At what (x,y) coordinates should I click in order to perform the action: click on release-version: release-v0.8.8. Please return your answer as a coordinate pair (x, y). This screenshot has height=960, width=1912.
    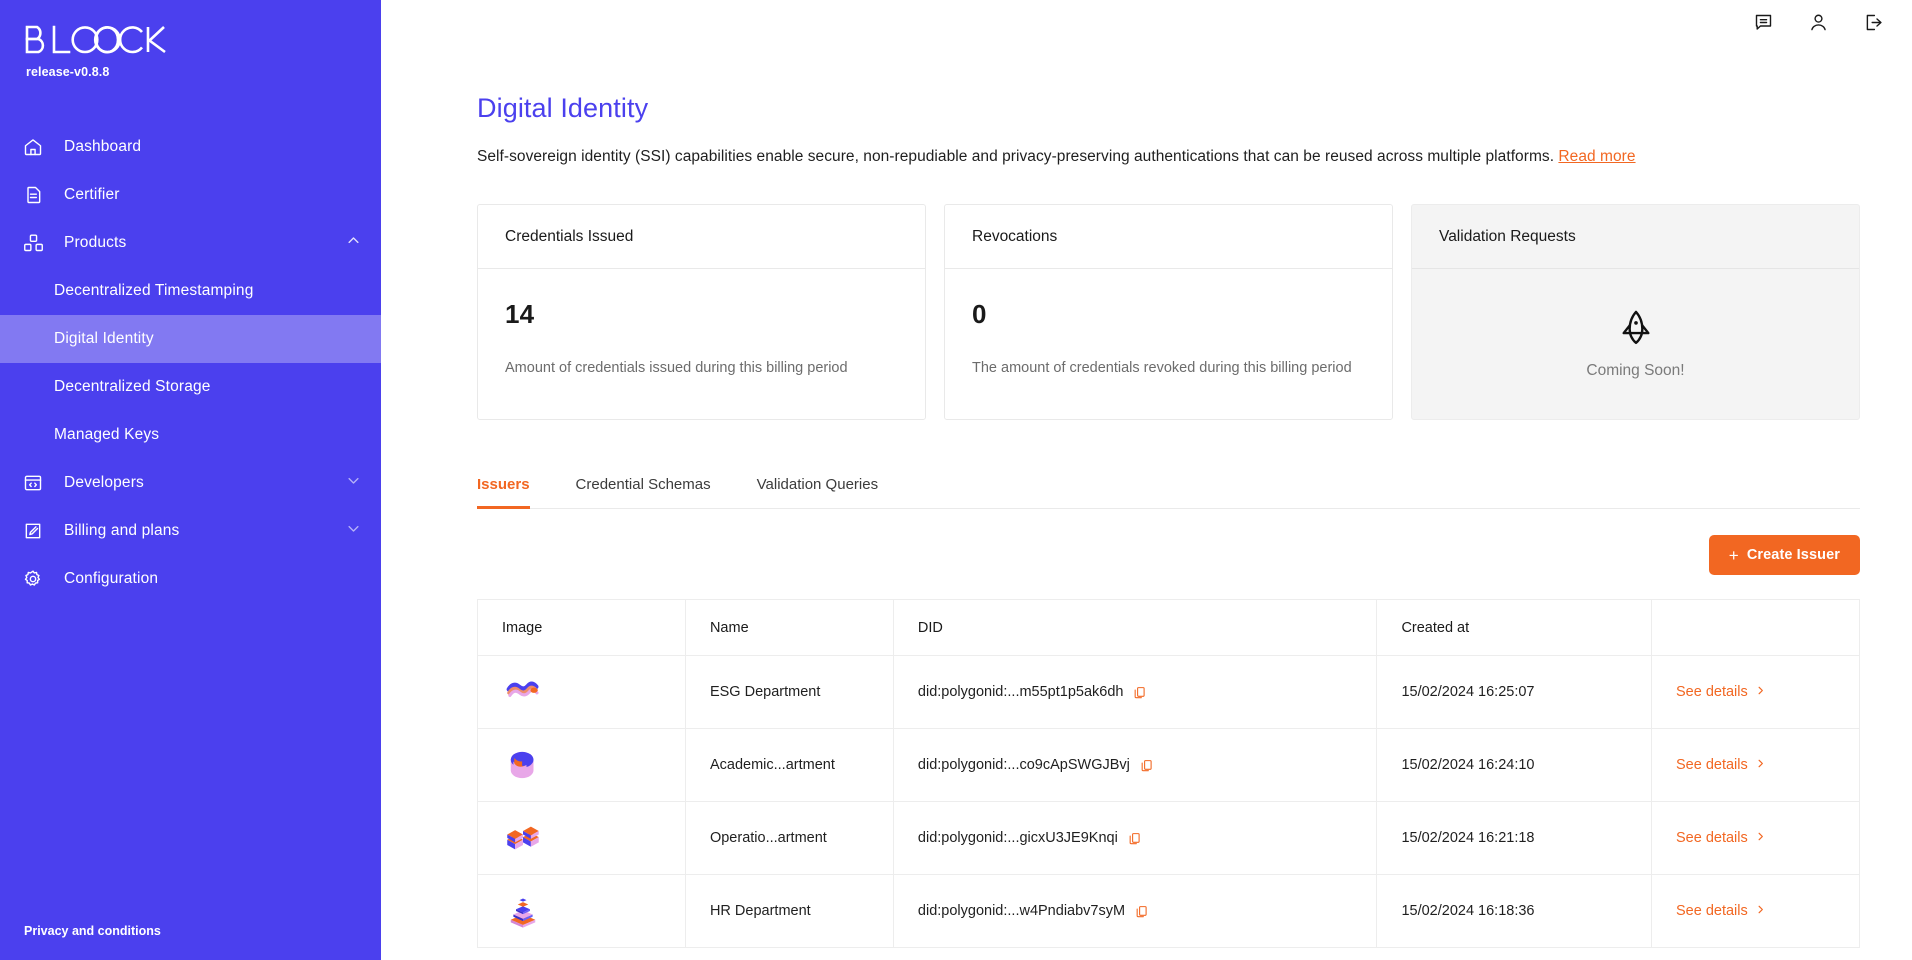
    Looking at the image, I should click on (68, 72).